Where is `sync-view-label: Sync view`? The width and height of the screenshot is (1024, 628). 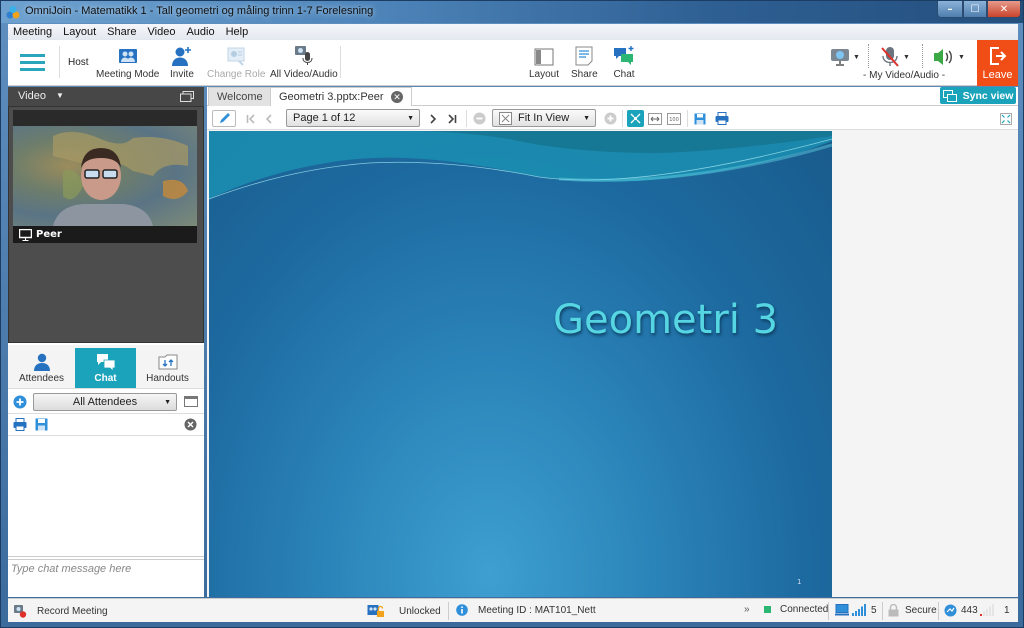 sync-view-label: Sync view is located at coordinates (988, 95).